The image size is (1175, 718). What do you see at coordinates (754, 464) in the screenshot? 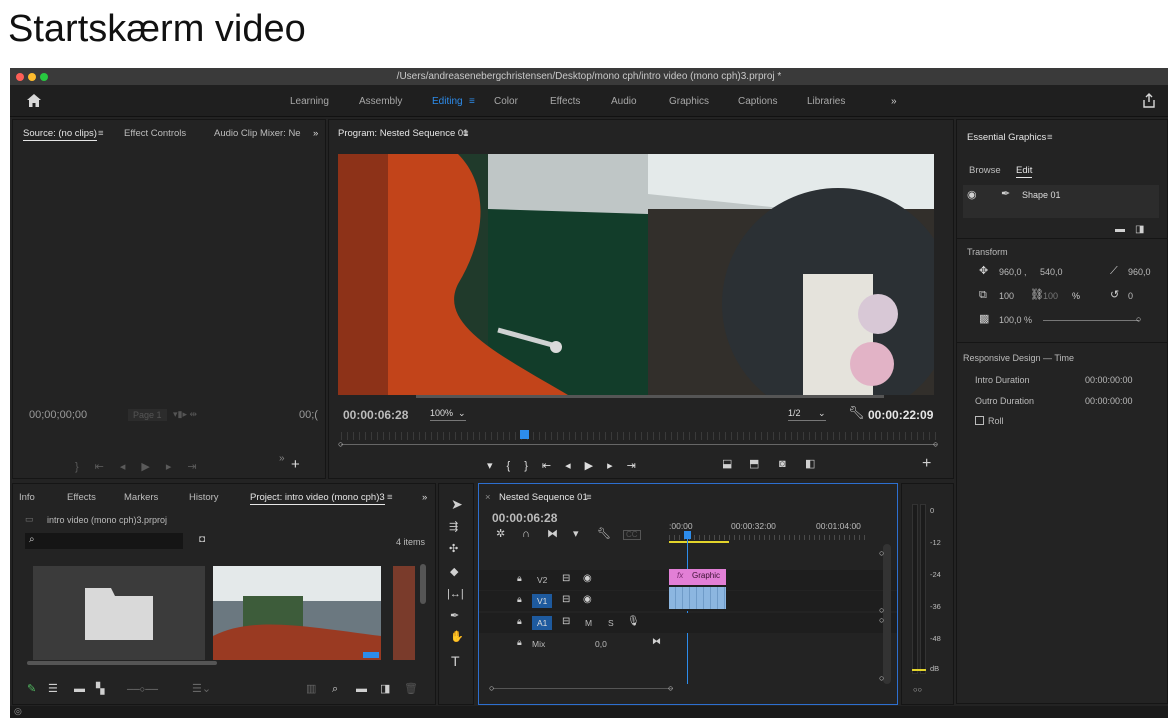
I see `extract-icon: ⬒` at bounding box center [754, 464].